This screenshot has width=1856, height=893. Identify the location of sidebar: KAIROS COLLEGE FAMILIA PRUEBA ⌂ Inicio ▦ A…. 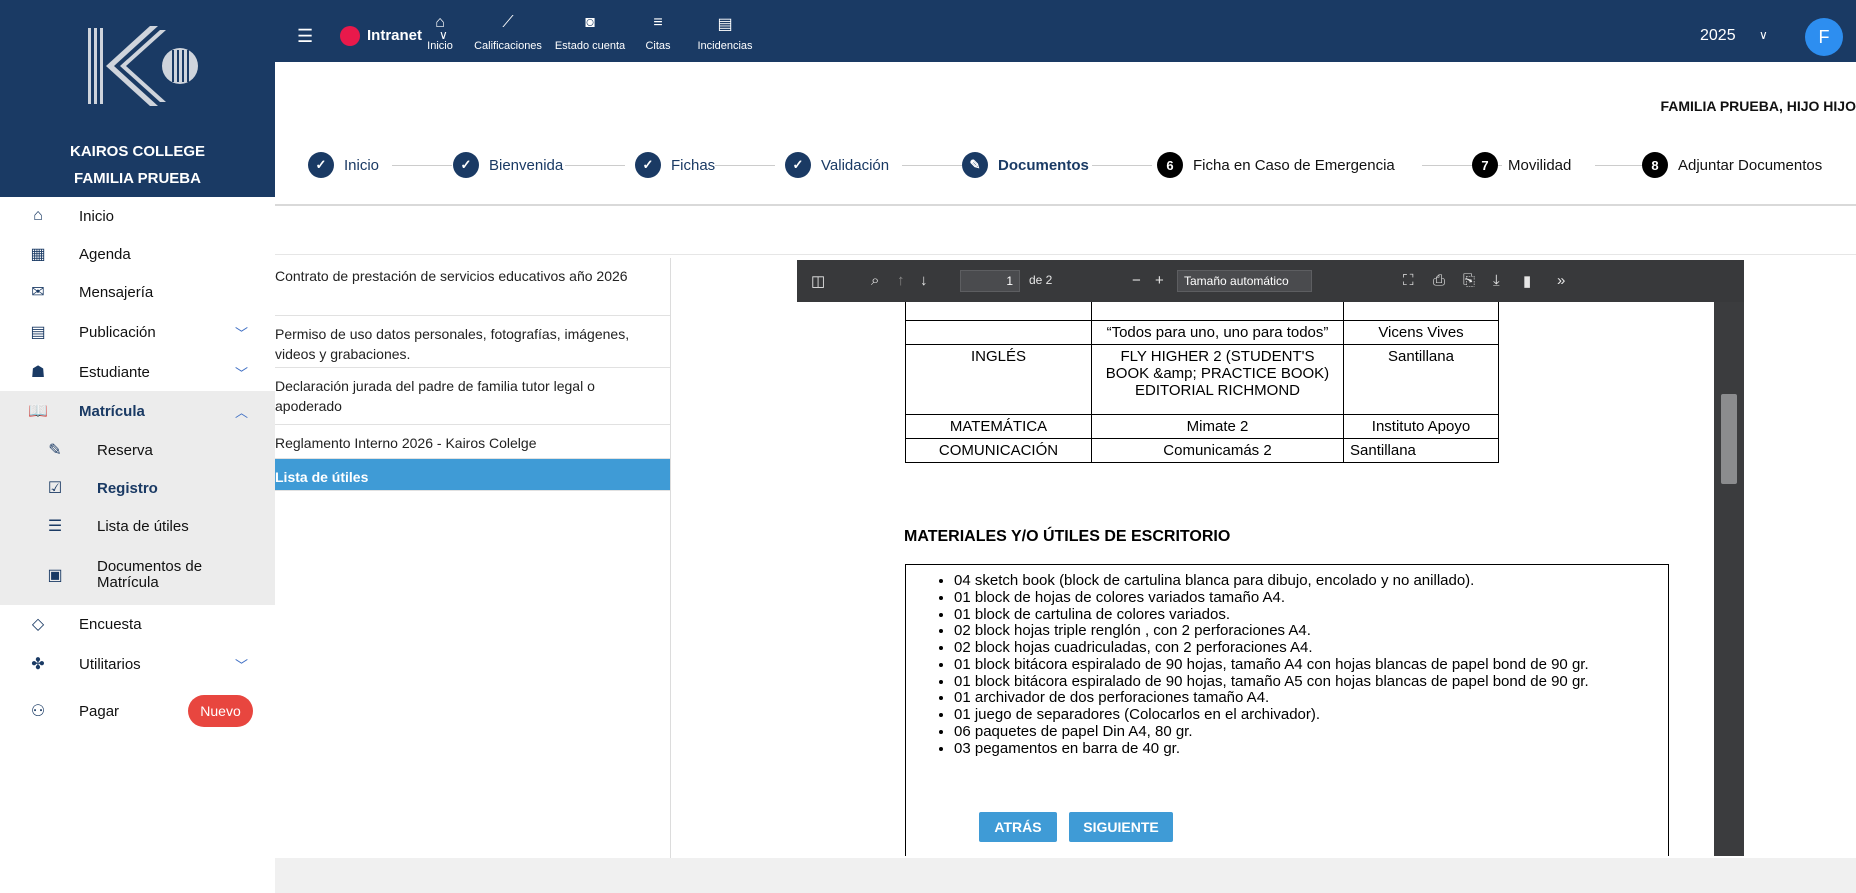
(137, 446).